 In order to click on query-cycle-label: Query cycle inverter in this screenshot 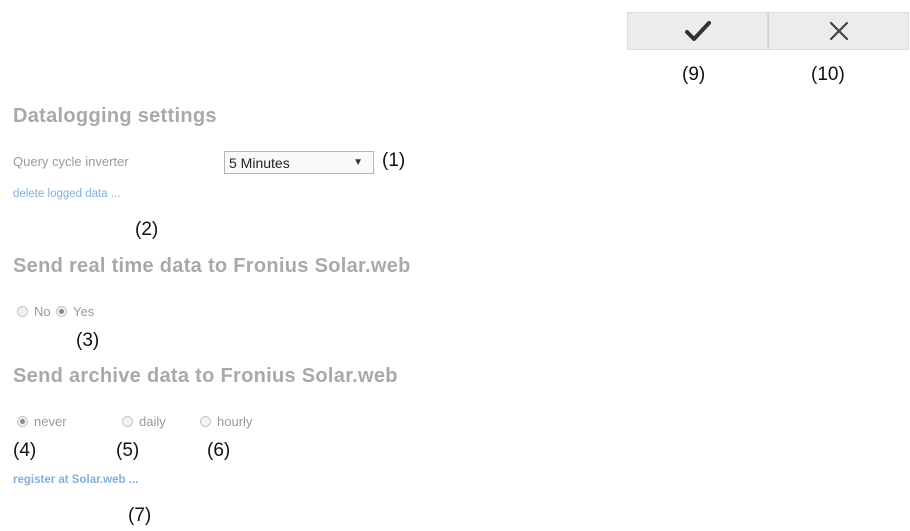, I will do `click(71, 161)`.